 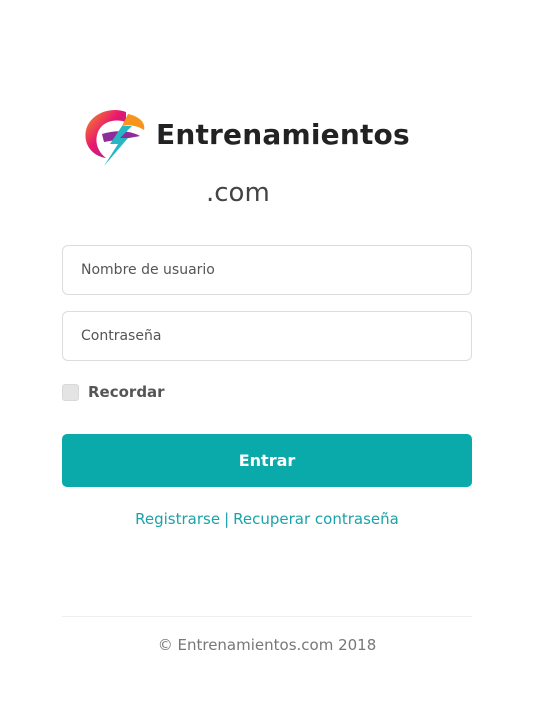 I want to click on remember-label: Recordar, so click(x=126, y=392).